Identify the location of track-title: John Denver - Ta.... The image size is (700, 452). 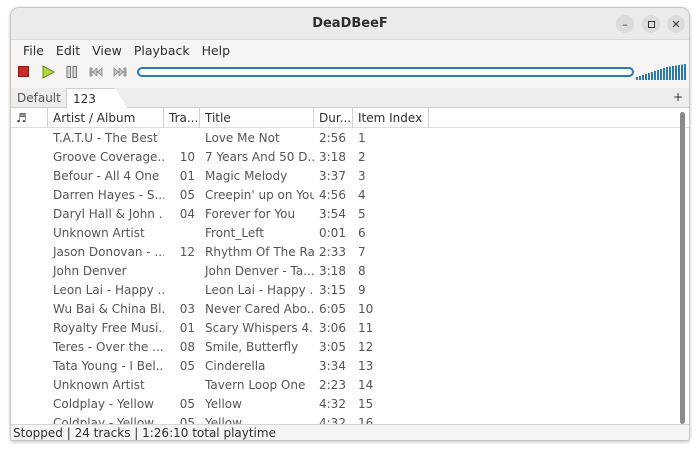
(259, 271).